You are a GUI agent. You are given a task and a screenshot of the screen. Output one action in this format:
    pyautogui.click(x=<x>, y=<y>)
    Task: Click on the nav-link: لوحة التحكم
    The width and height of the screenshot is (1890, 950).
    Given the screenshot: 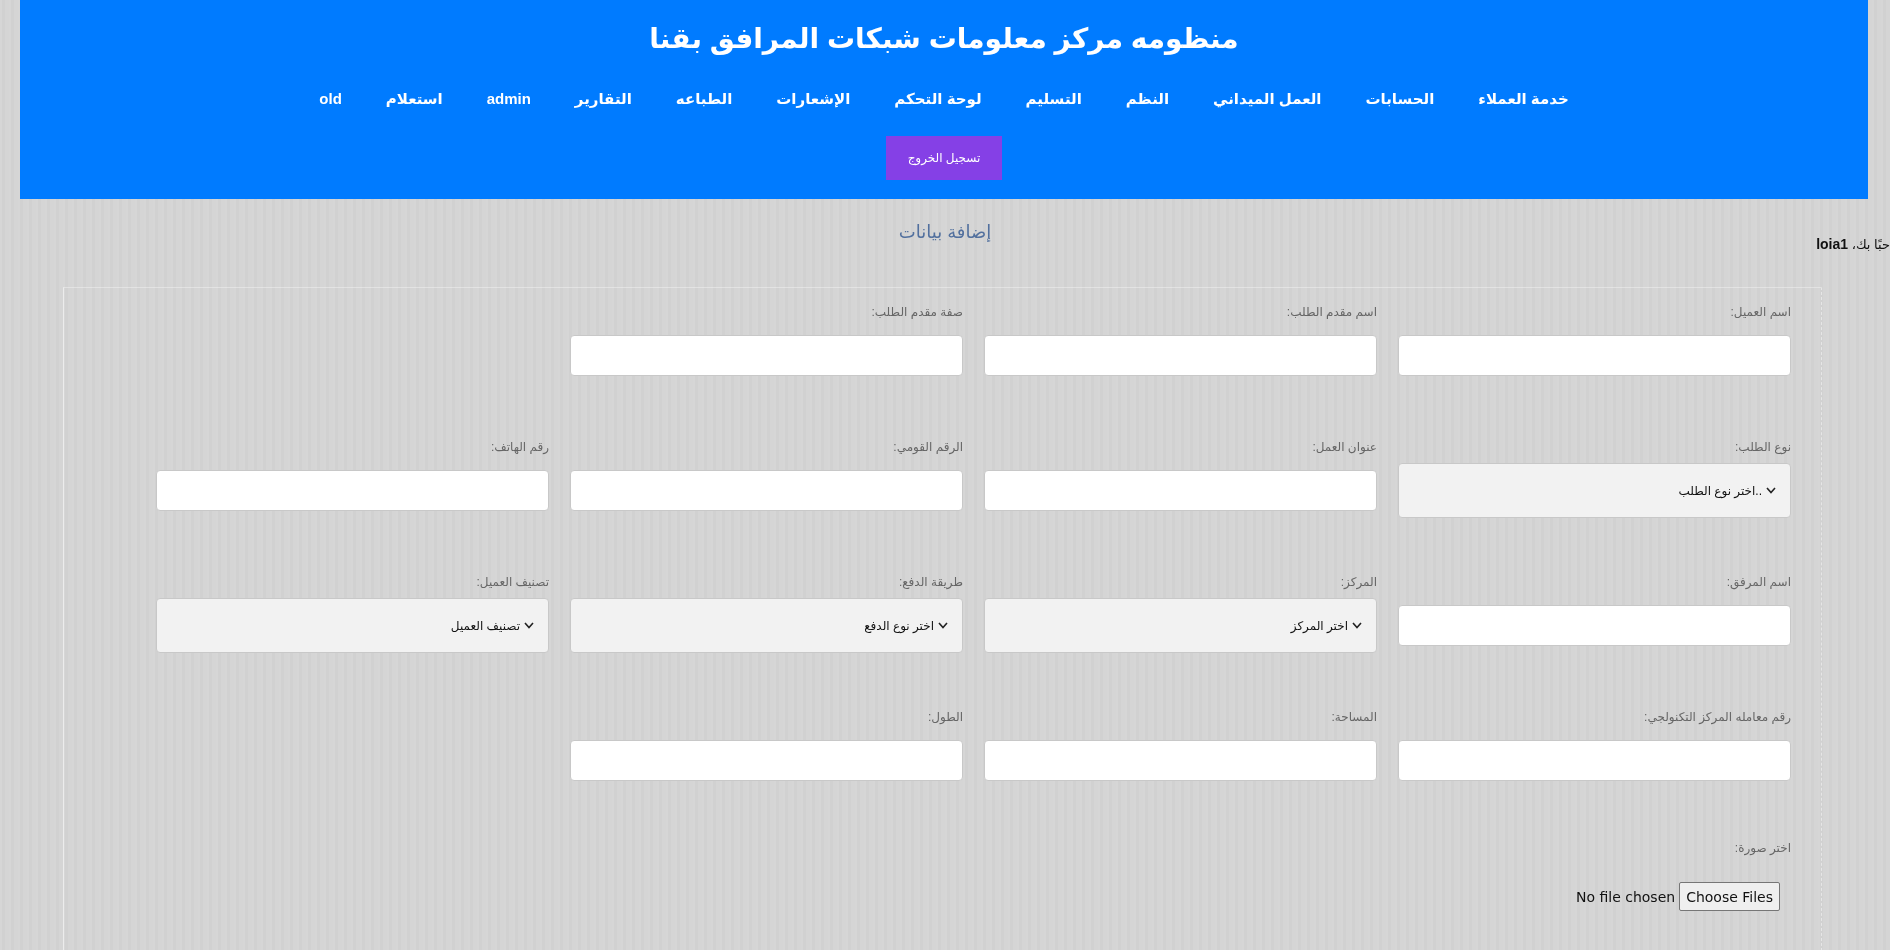 What is the action you would take?
    pyautogui.click(x=938, y=99)
    